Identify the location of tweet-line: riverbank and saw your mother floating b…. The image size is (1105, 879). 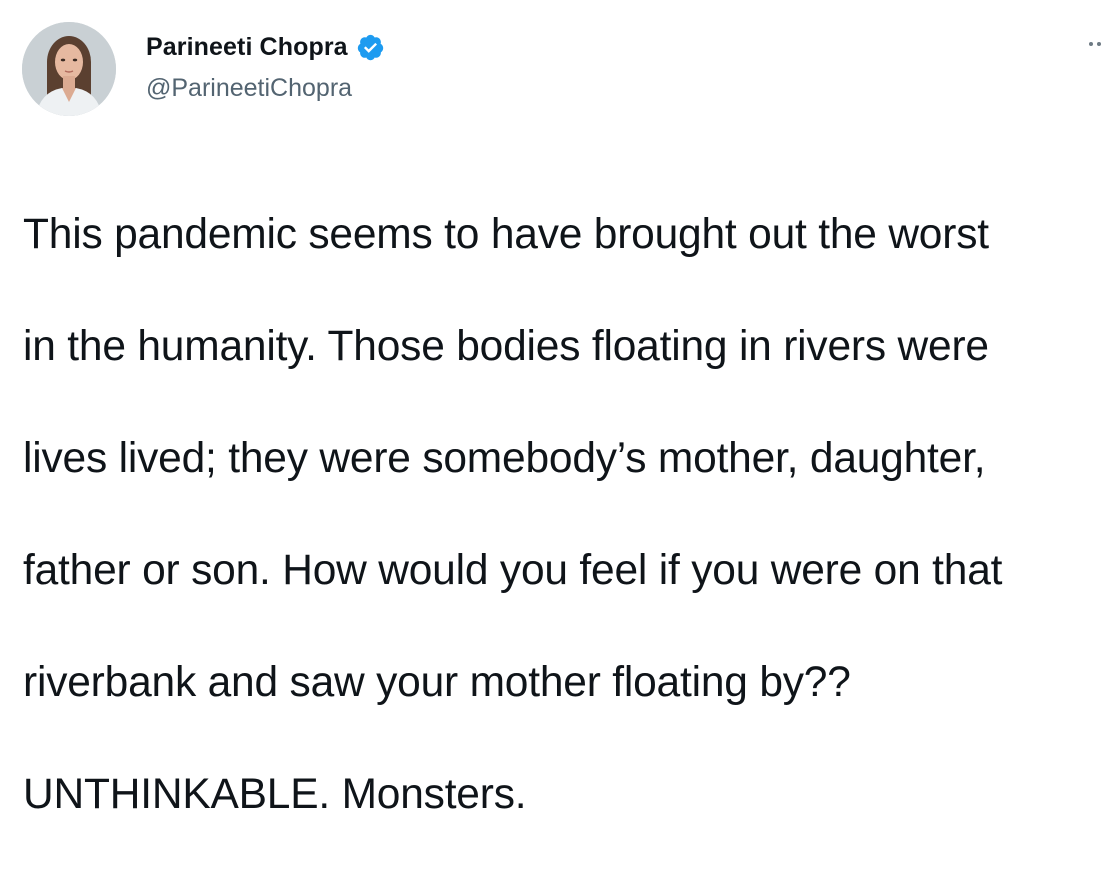
(437, 682).